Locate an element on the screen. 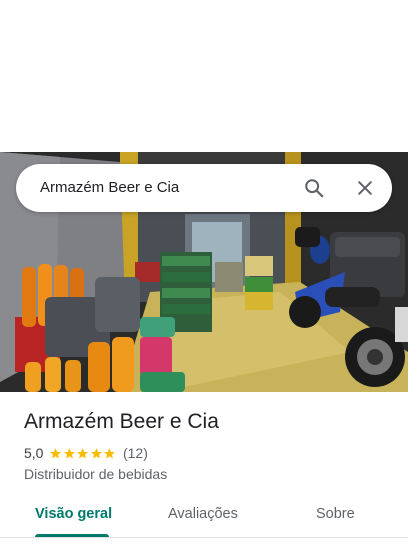 This screenshot has width=408, height=544. place-tabs: Visão geral Avaliações Sobre is located at coordinates (204, 520).